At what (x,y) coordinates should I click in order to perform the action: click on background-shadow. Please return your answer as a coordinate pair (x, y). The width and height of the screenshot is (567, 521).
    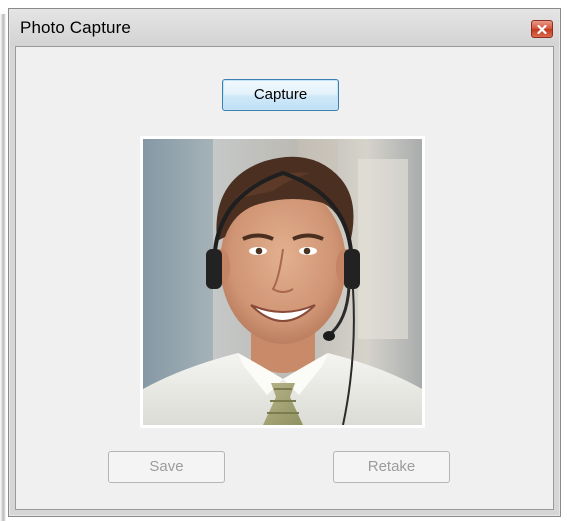
    Looking at the image, I should click on (3, 267).